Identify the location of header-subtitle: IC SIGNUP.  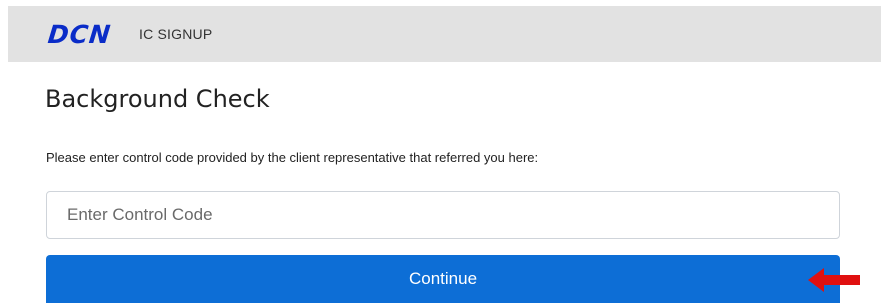
(176, 34).